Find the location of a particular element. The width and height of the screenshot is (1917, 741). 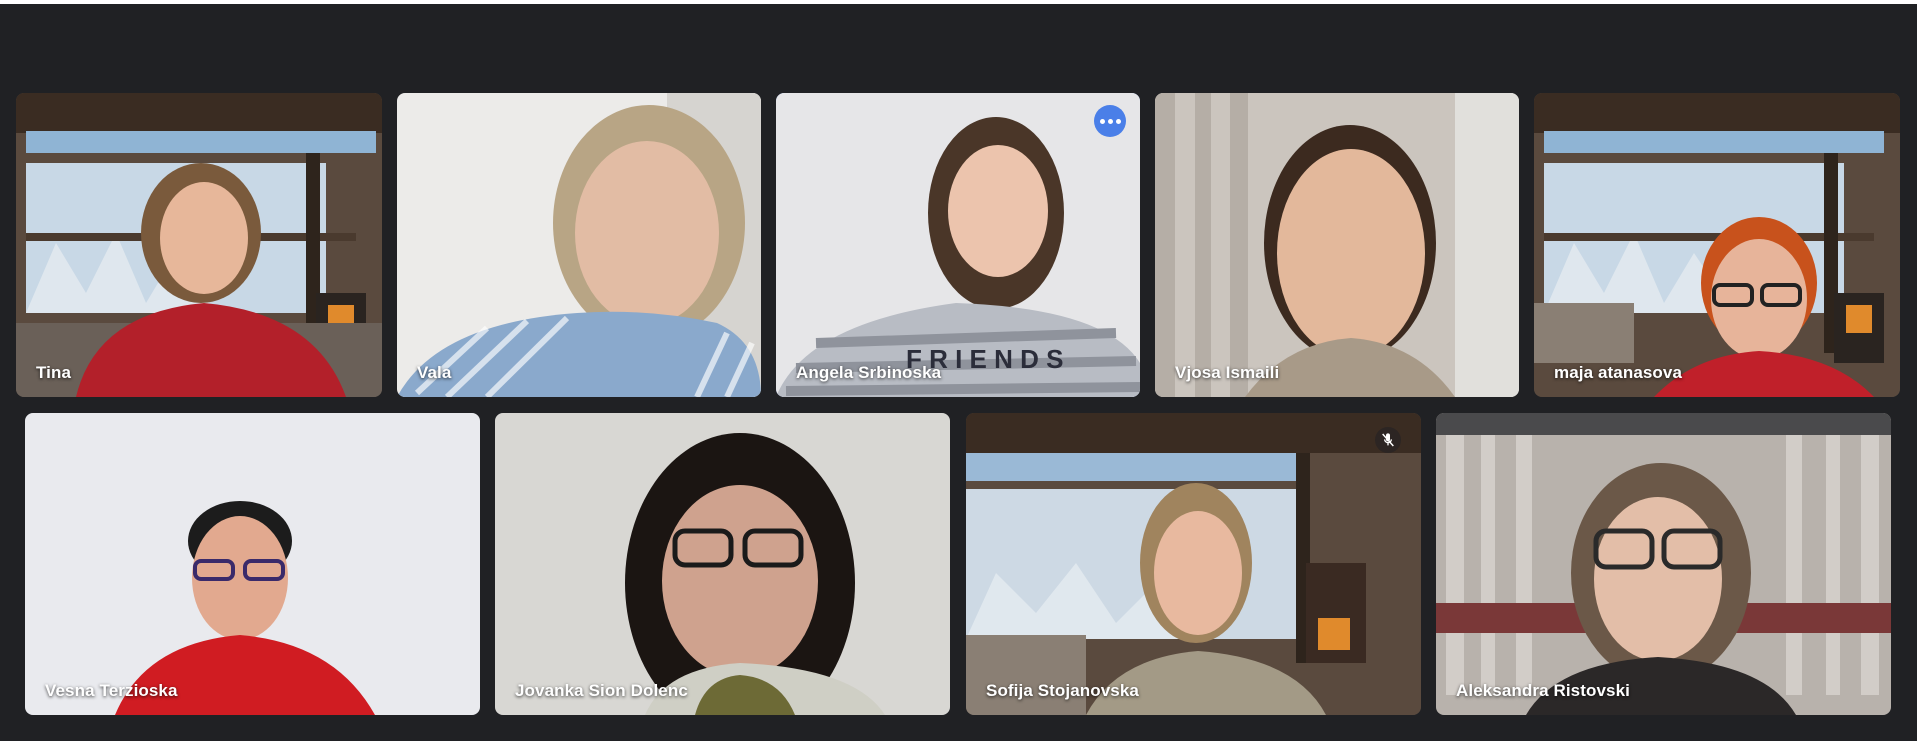

more-options-button is located at coordinates (1110, 121).